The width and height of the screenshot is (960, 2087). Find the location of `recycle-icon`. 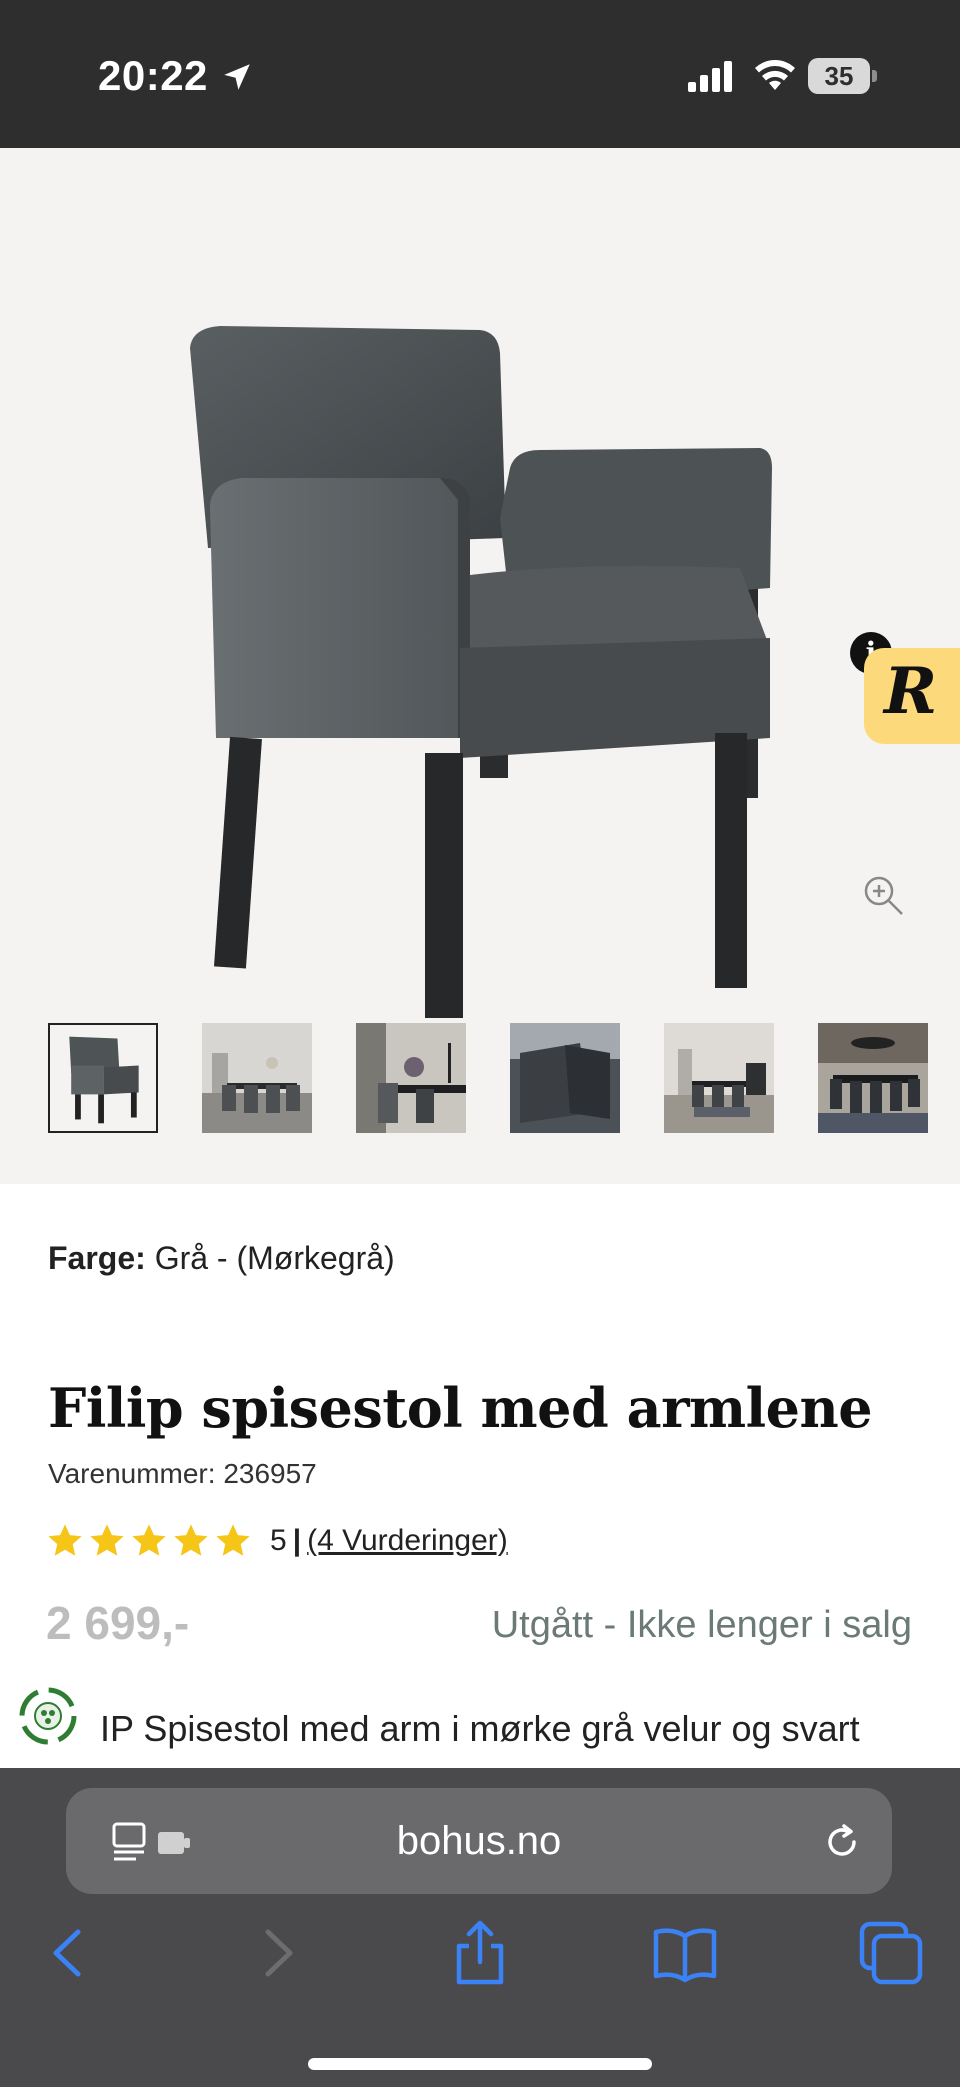

recycle-icon is located at coordinates (48, 1716).